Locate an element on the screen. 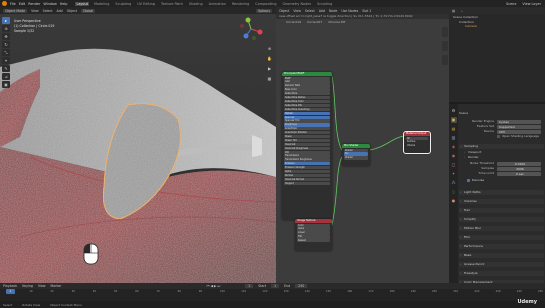 Image resolution: width=545 pixels, height=308 pixels. node-field: Anisotropic Rotation is located at coordinates (307, 133).